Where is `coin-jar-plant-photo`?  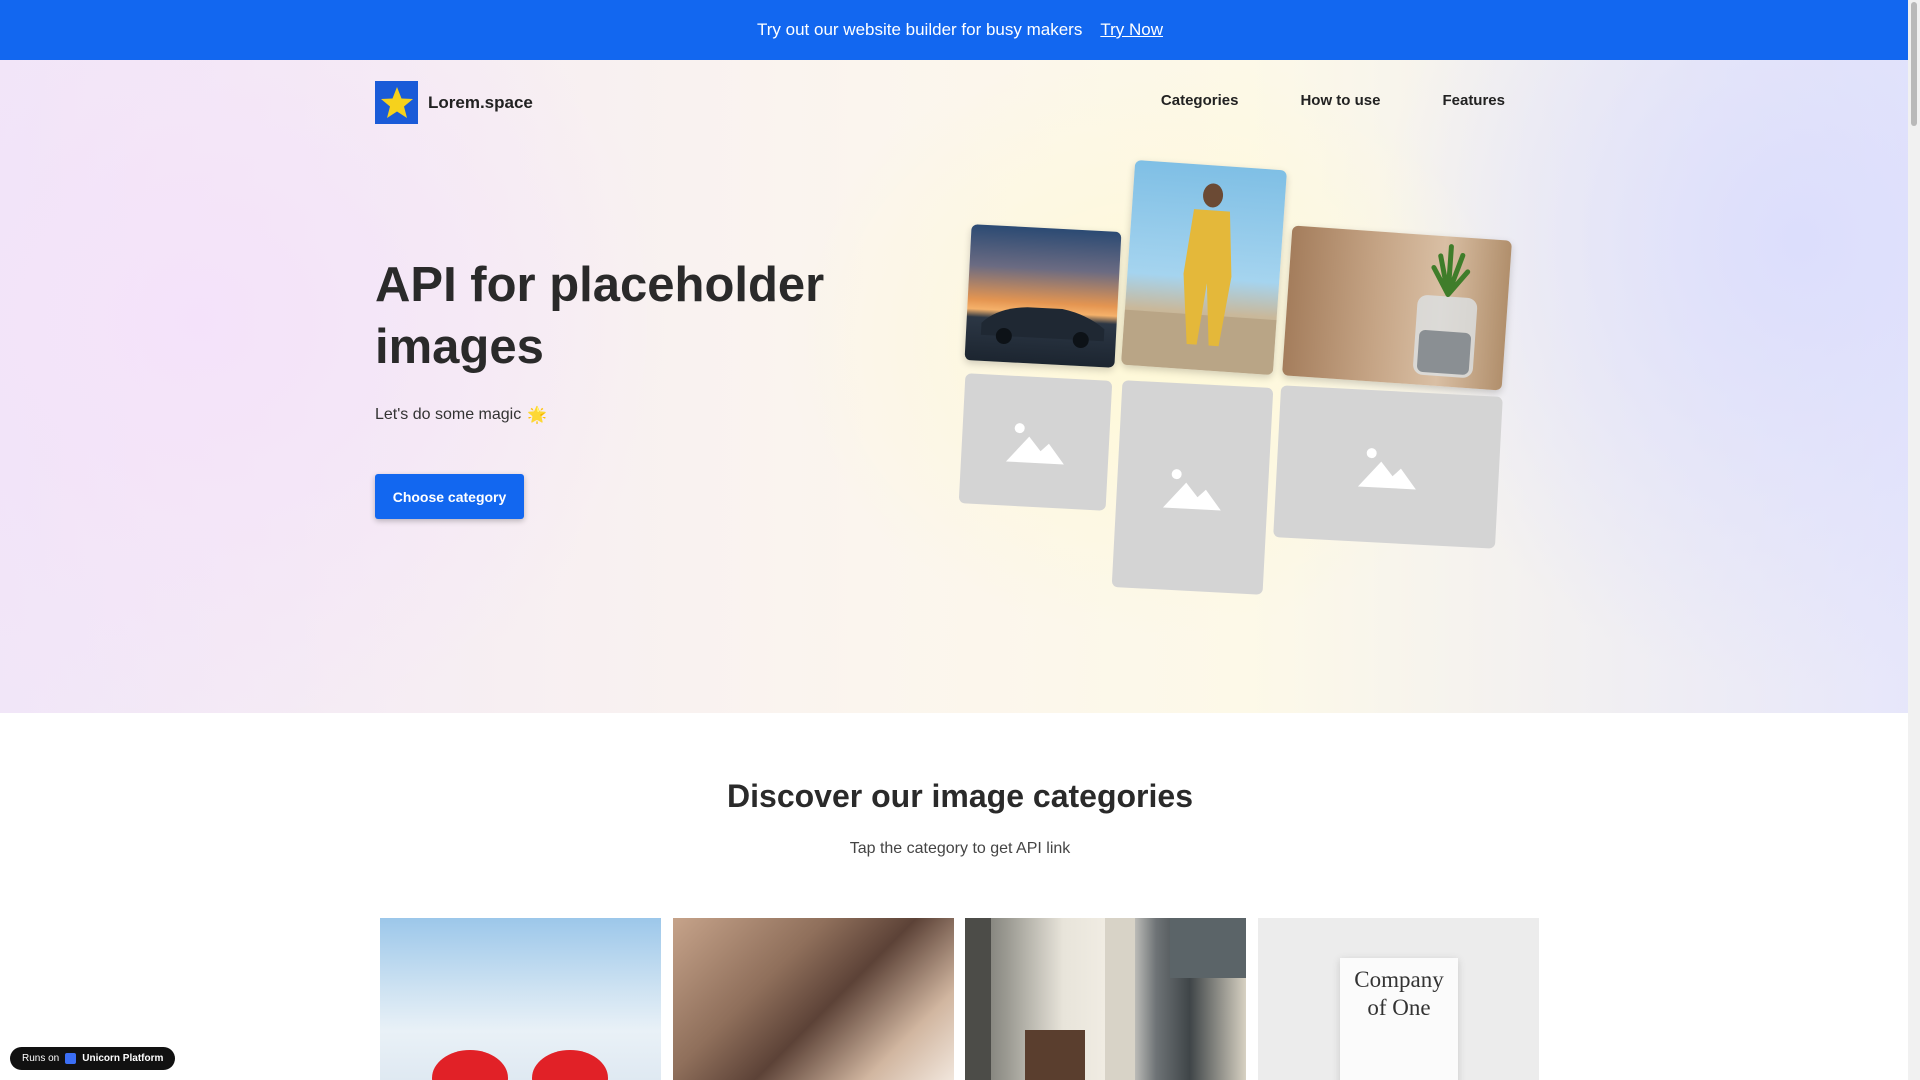
coin-jar-plant-photo is located at coordinates (1397, 308).